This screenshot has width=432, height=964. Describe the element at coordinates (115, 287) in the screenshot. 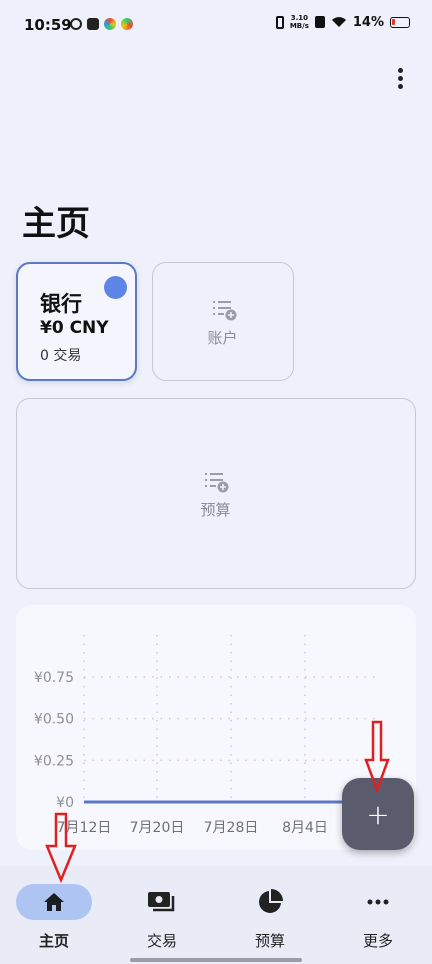

I see `account-color-dot` at that location.